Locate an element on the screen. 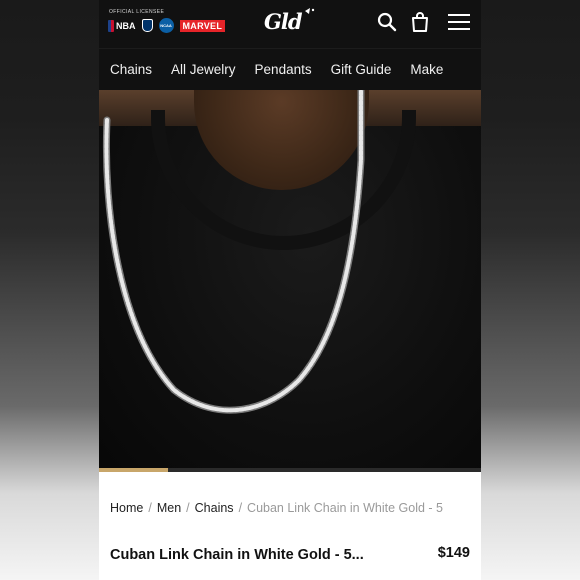 This screenshot has height=580, width=580. nav-item-all-jewelry: All Jewelry is located at coordinates (203, 69).